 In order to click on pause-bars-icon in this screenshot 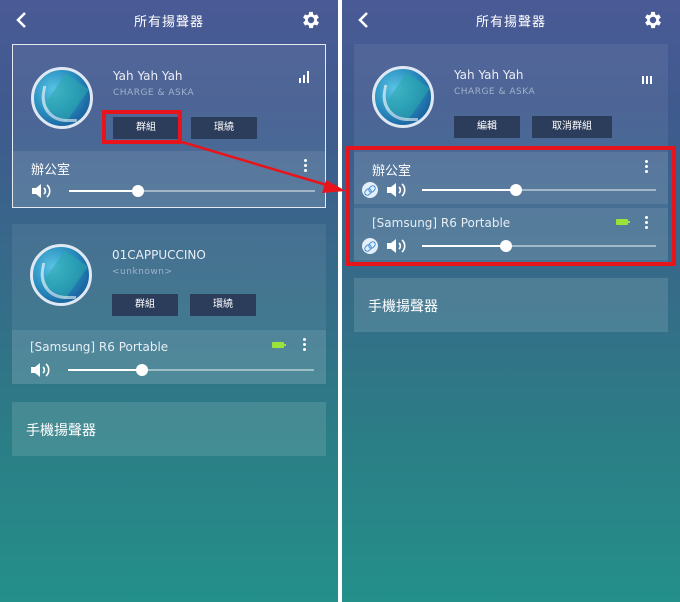, I will do `click(648, 78)`.